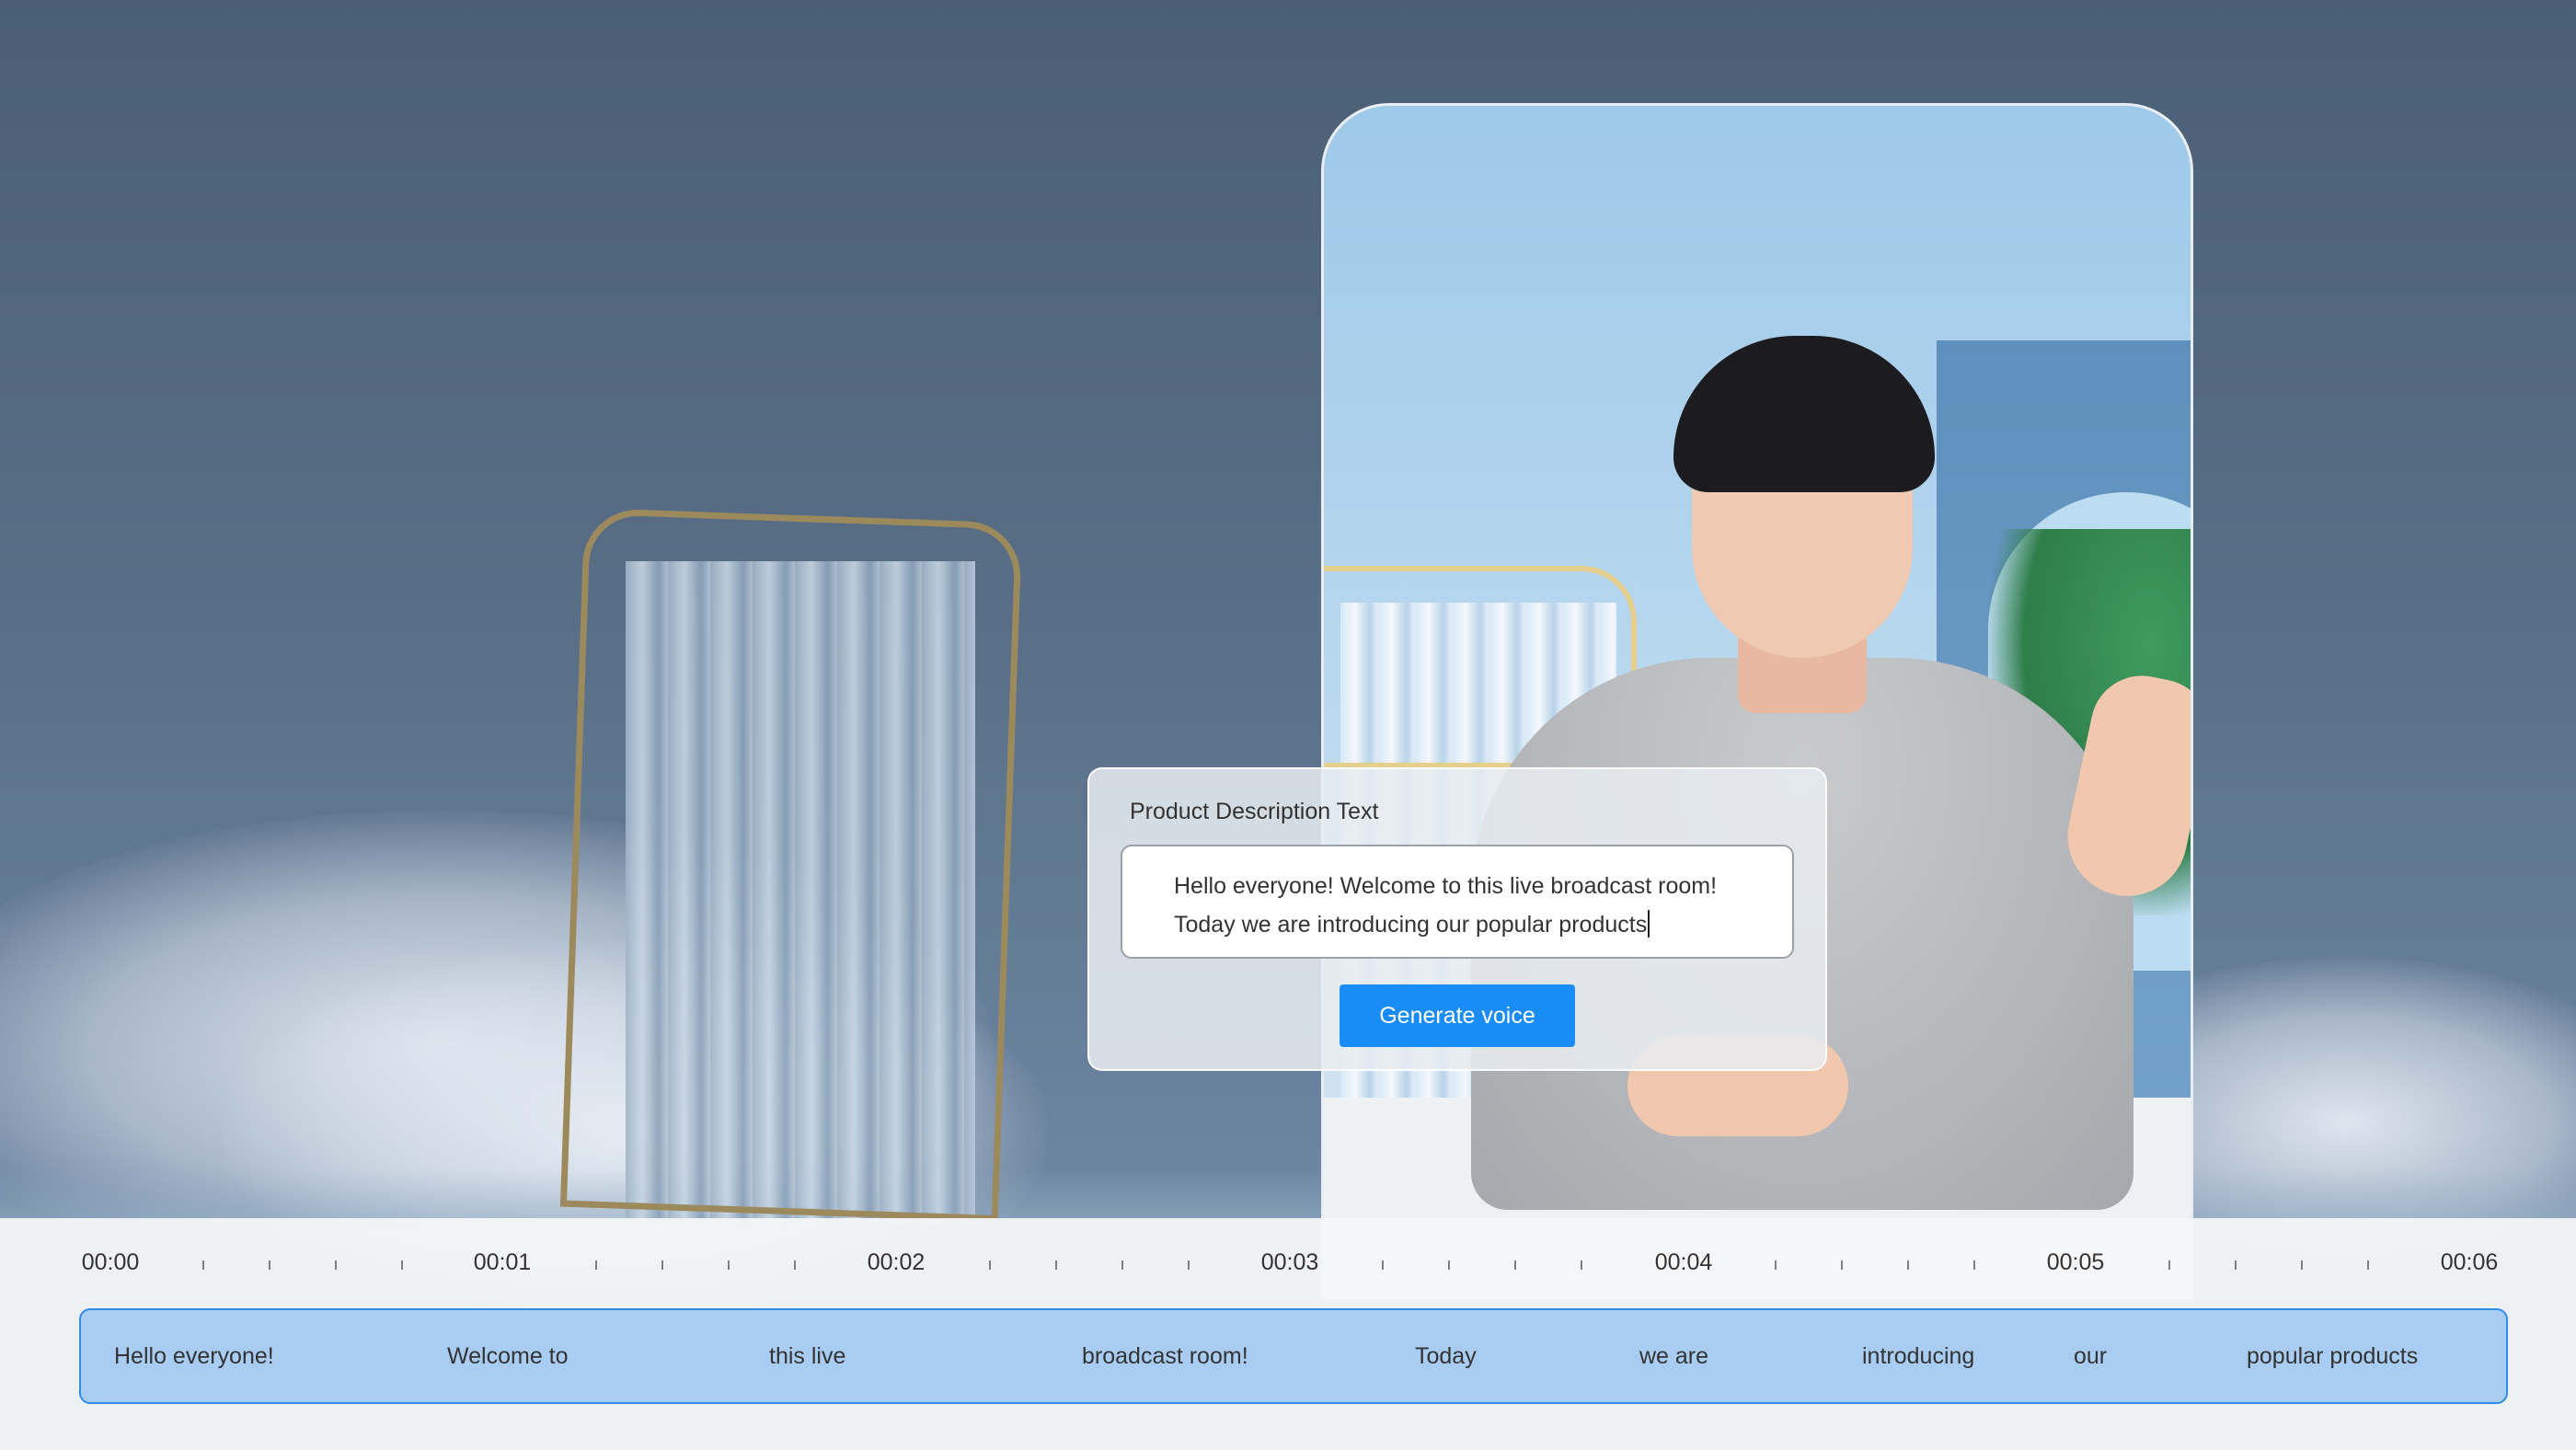 The width and height of the screenshot is (2576, 1450). Describe the element at coordinates (2332, 1357) in the screenshot. I see `subtitle-segment: popular products` at that location.